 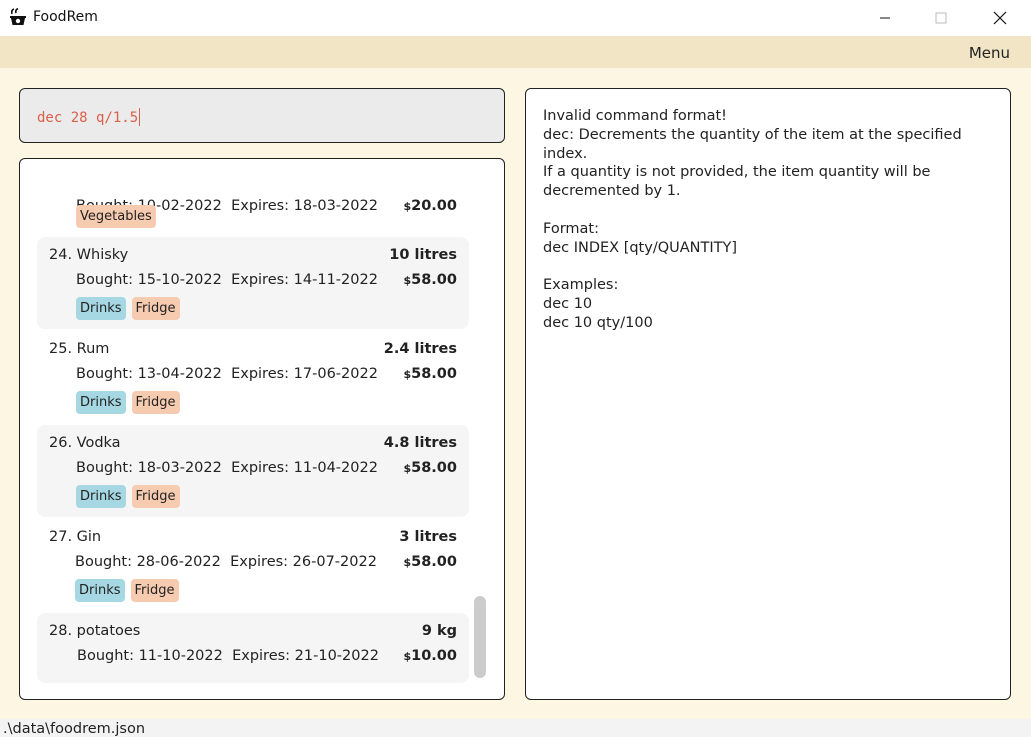 What do you see at coordinates (428, 537) in the screenshot?
I see `item-quantity: 3 litres` at bounding box center [428, 537].